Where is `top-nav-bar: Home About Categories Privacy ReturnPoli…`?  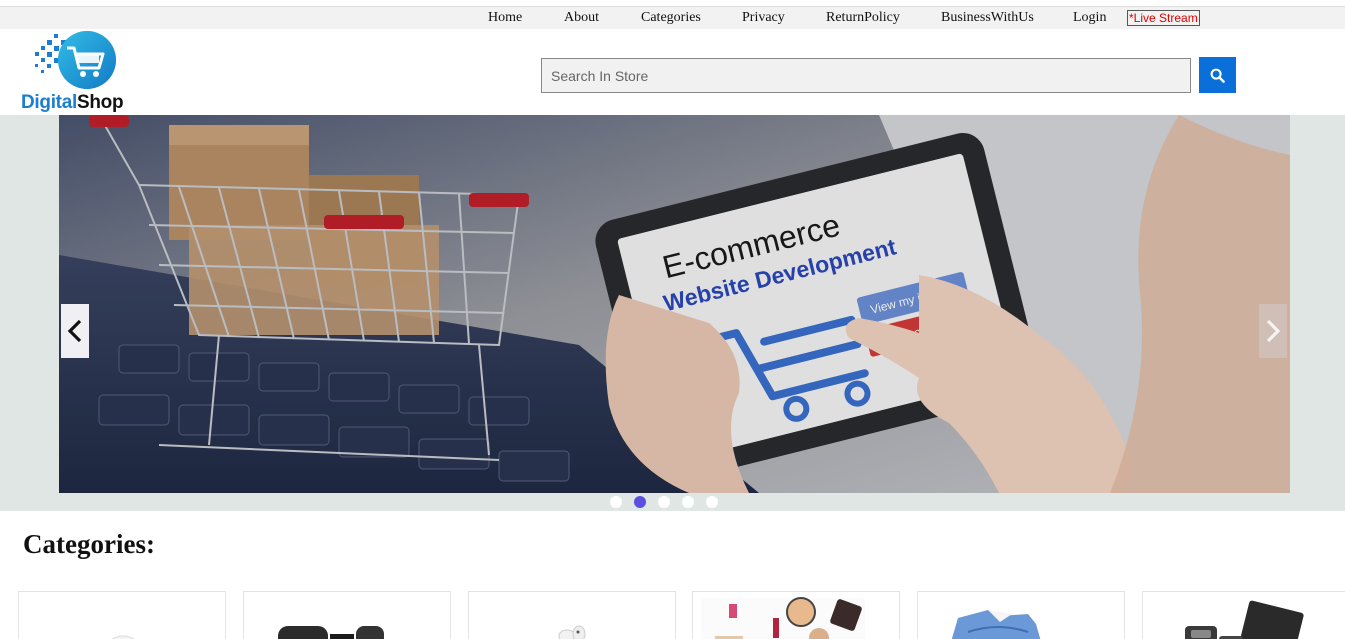 top-nav-bar: Home About Categories Privacy ReturnPoli… is located at coordinates (672, 17).